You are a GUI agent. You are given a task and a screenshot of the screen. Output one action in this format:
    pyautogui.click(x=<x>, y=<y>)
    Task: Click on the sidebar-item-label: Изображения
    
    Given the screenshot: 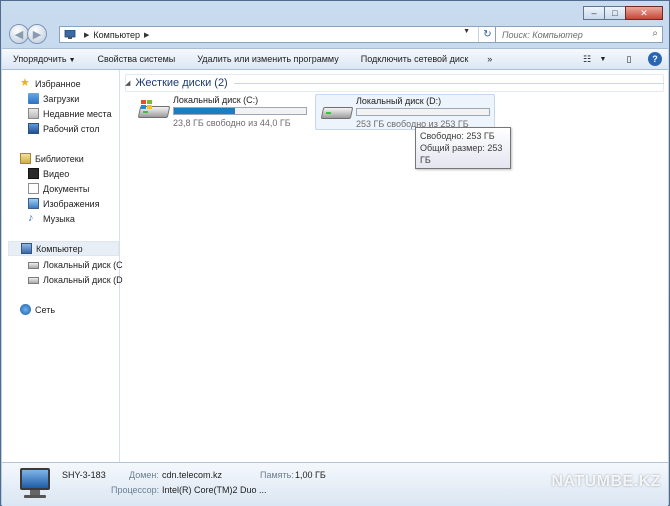 What is the action you would take?
    pyautogui.click(x=71, y=203)
    